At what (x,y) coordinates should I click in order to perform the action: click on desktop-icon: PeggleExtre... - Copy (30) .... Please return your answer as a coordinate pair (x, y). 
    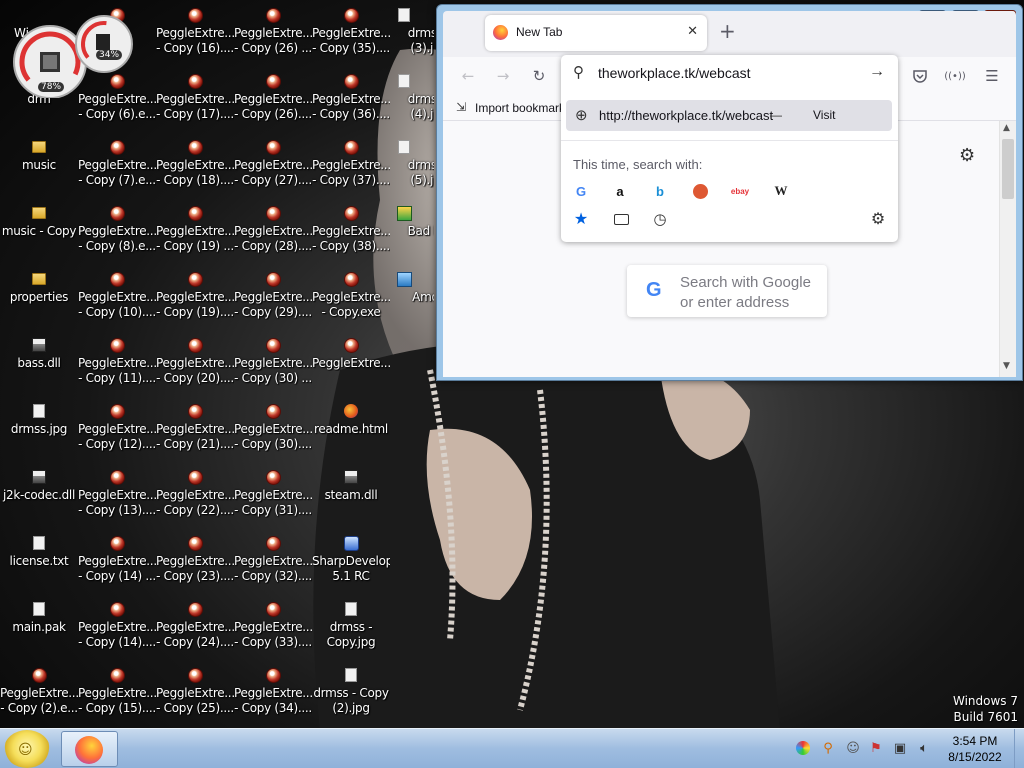
    Looking at the image, I should click on (273, 361).